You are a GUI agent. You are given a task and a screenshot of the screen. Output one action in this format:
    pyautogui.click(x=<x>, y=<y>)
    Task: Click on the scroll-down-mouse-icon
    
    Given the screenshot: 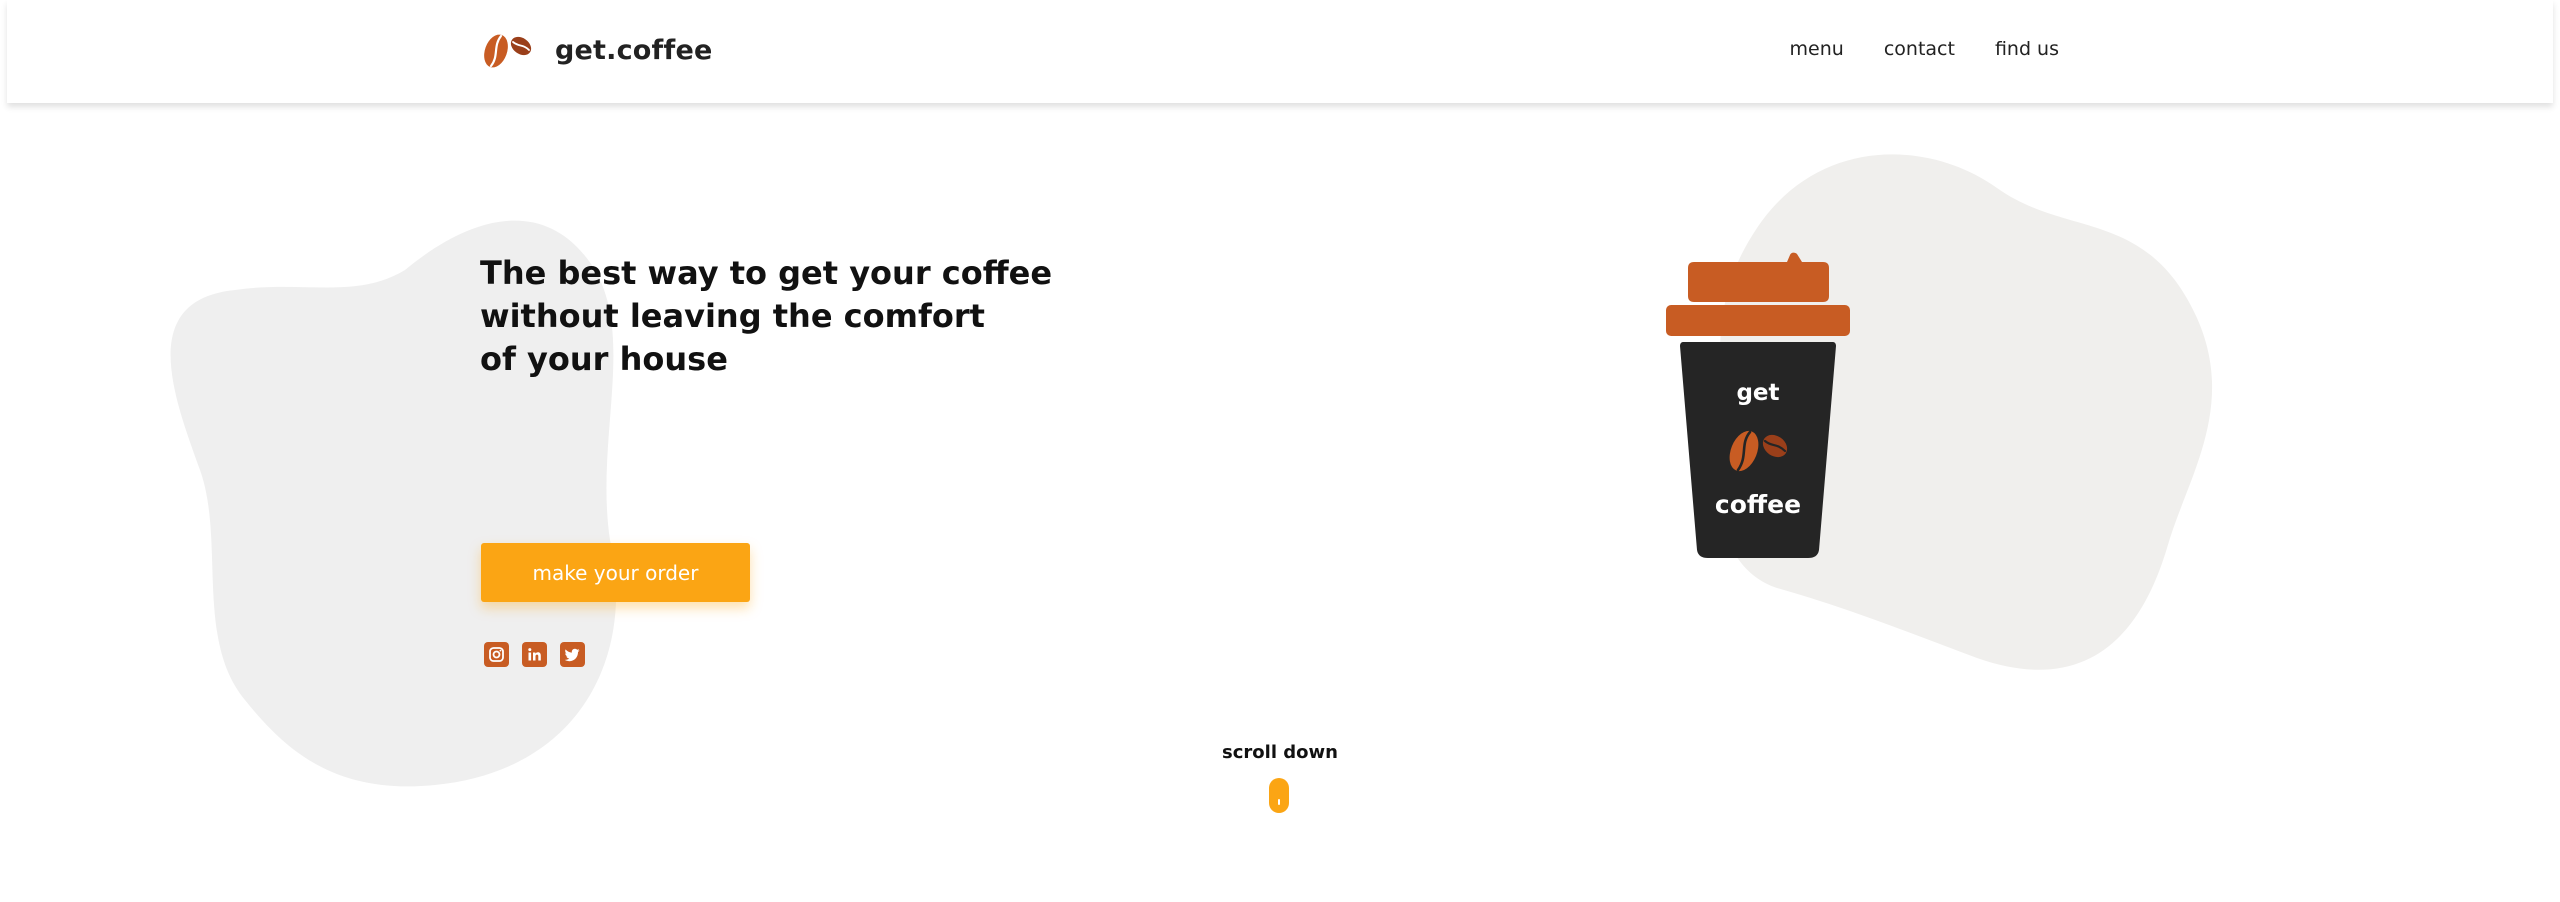 What is the action you would take?
    pyautogui.click(x=1279, y=795)
    